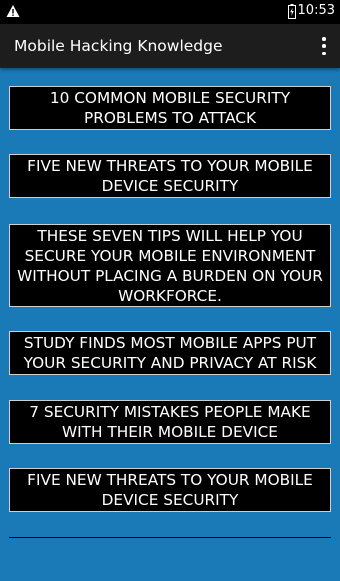 The width and height of the screenshot is (340, 581). Describe the element at coordinates (118, 46) in the screenshot. I see `app-title: Mobile Hacking Knowledge` at that location.